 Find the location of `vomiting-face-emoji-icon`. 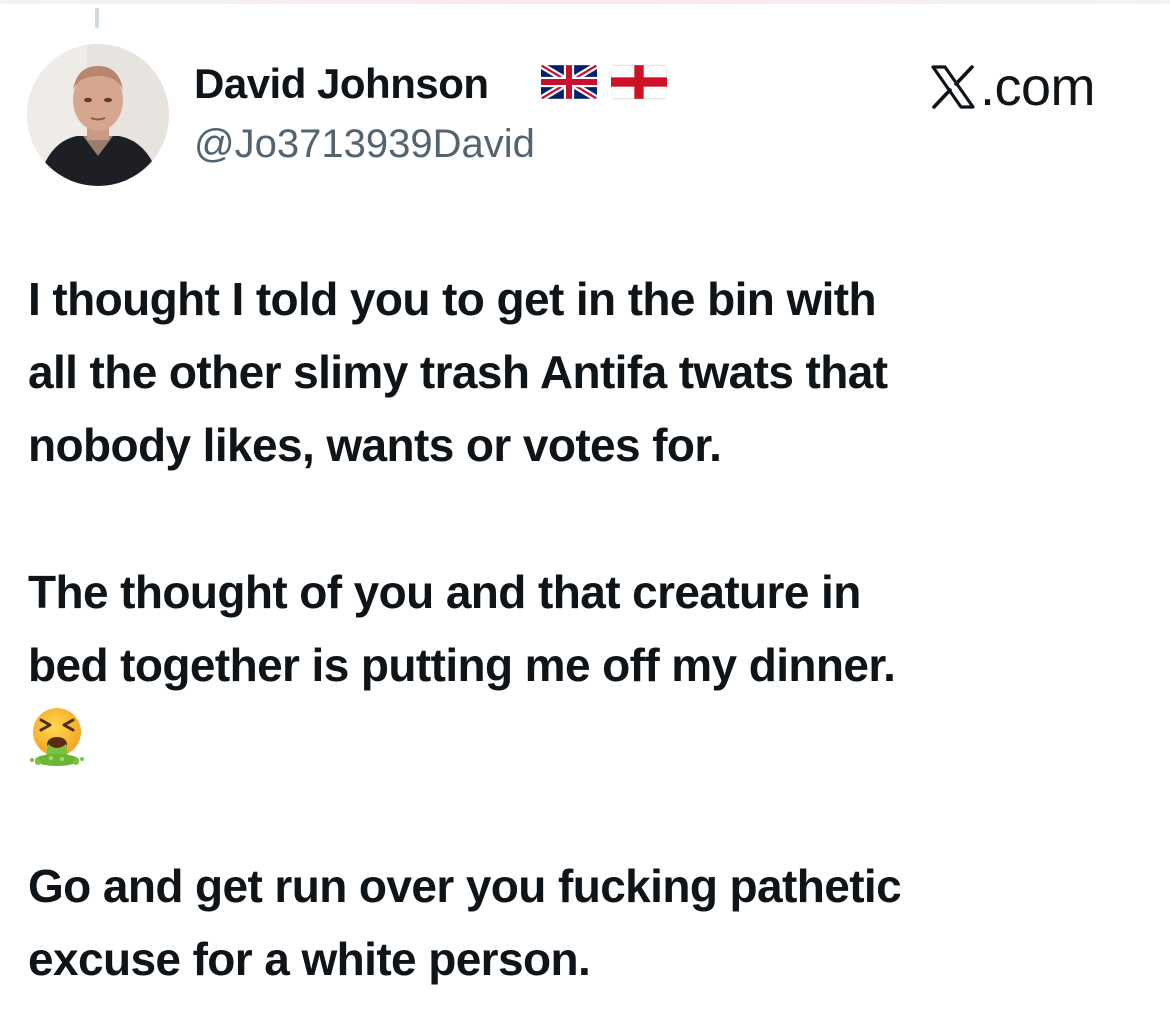

vomiting-face-emoji-icon is located at coordinates (57, 737).